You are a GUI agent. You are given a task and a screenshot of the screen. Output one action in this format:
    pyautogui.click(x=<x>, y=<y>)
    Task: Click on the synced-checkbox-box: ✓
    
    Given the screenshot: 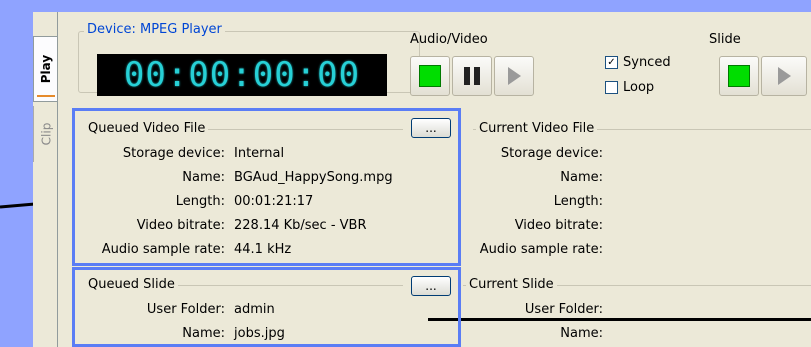 What is the action you would take?
    pyautogui.click(x=611, y=62)
    